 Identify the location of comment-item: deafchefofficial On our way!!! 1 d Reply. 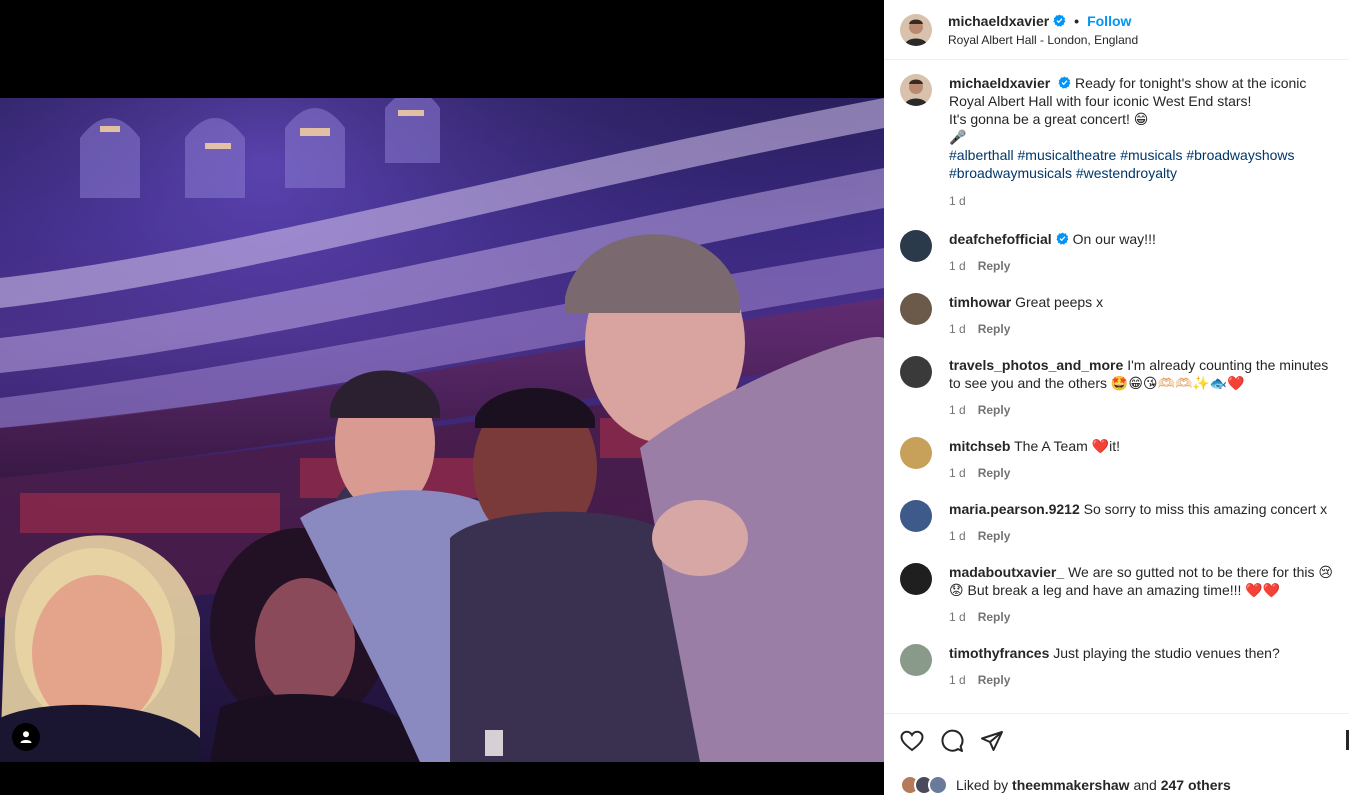
(1117, 252).